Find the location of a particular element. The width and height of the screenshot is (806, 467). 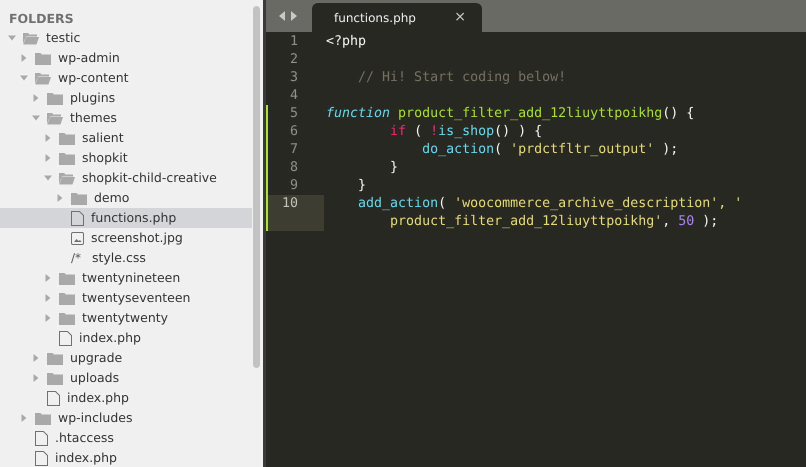

image-icon is located at coordinates (77, 238).